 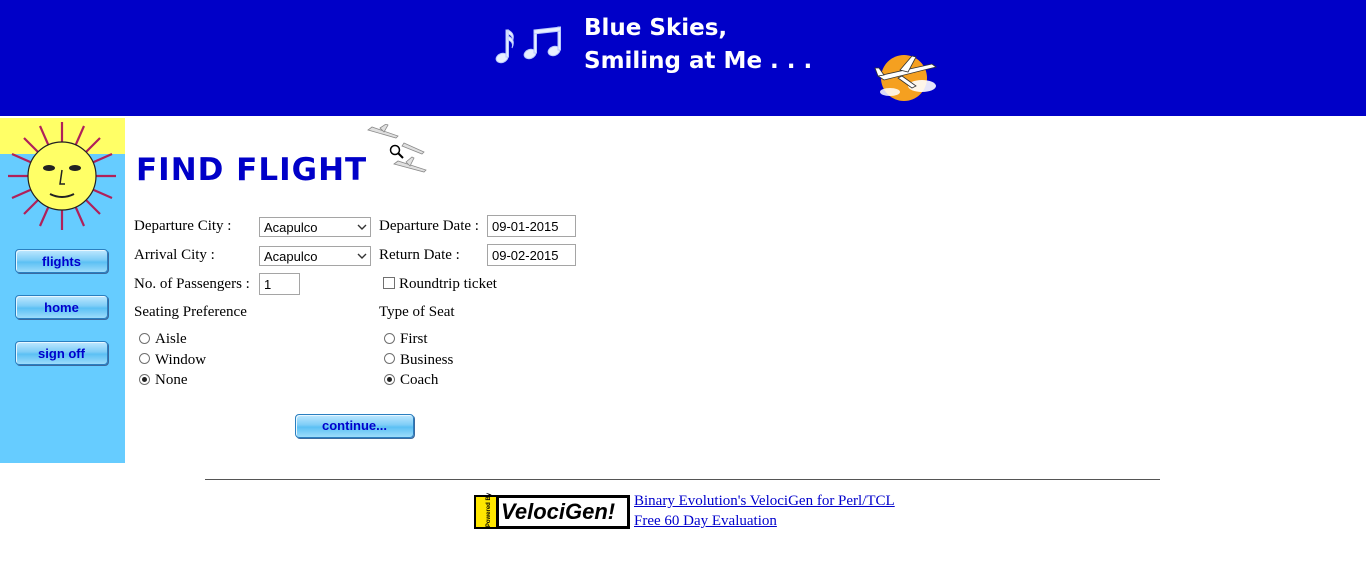 I want to click on search-planes-icon, so click(x=397, y=148).